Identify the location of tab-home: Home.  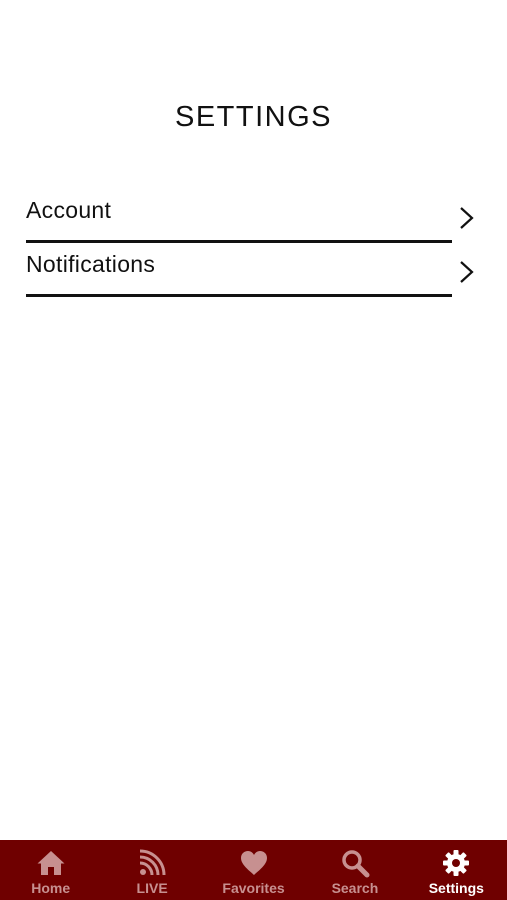
(50, 870).